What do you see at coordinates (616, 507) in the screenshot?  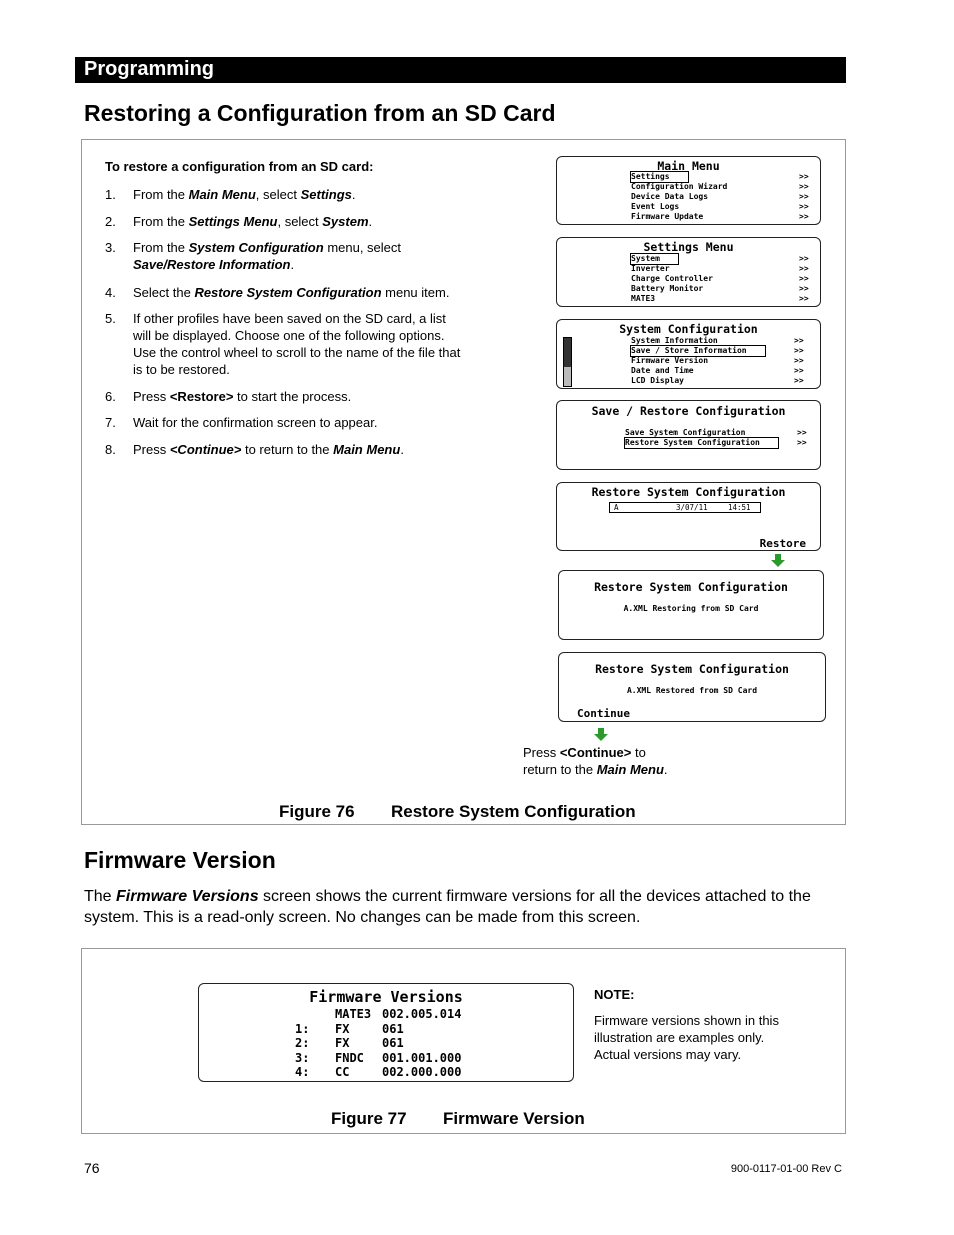 I see `file-name: A` at bounding box center [616, 507].